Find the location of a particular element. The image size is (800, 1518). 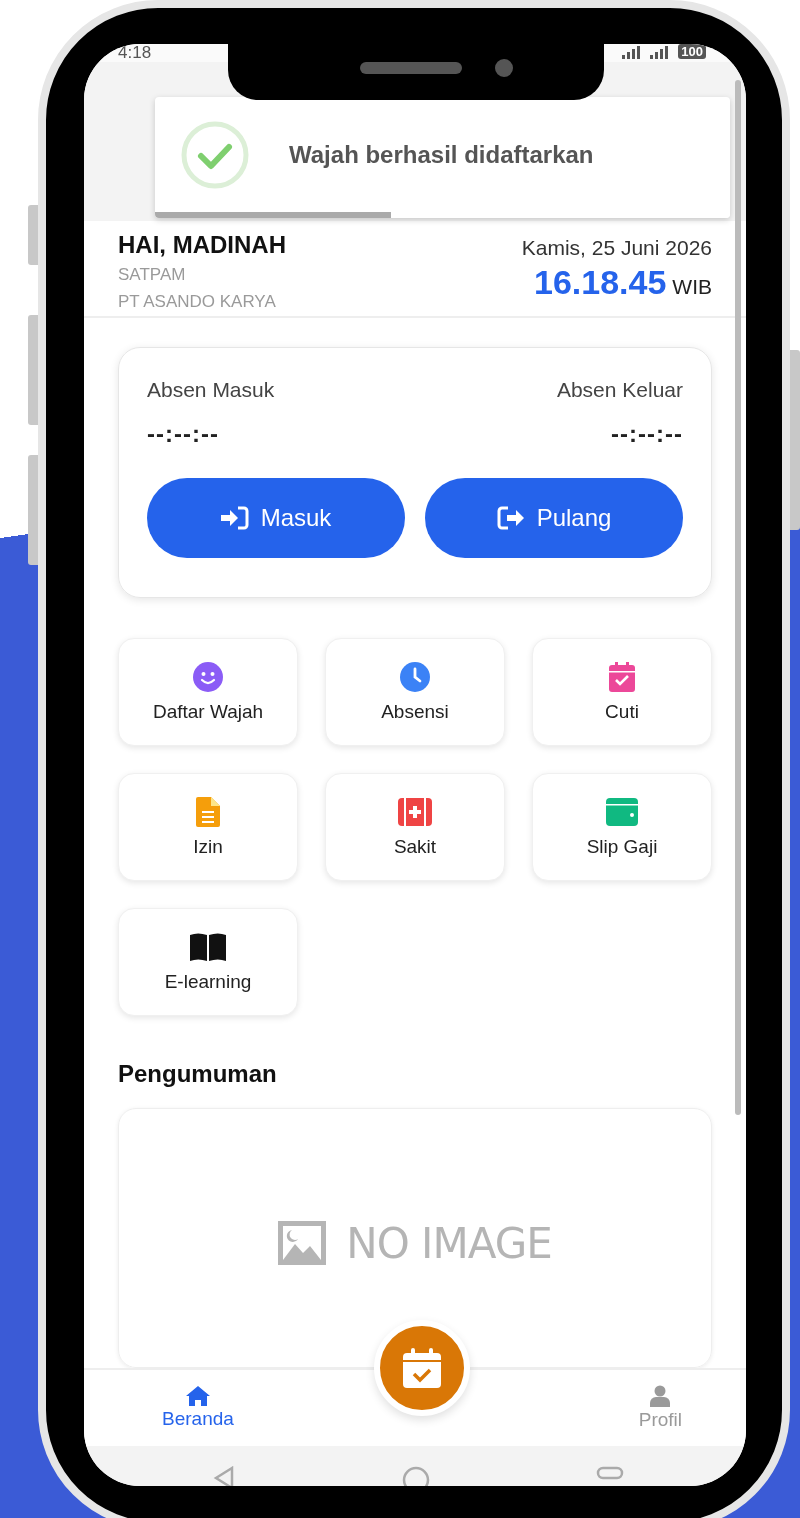

menu-tile: Daftar Wajah is located at coordinates (208, 692).